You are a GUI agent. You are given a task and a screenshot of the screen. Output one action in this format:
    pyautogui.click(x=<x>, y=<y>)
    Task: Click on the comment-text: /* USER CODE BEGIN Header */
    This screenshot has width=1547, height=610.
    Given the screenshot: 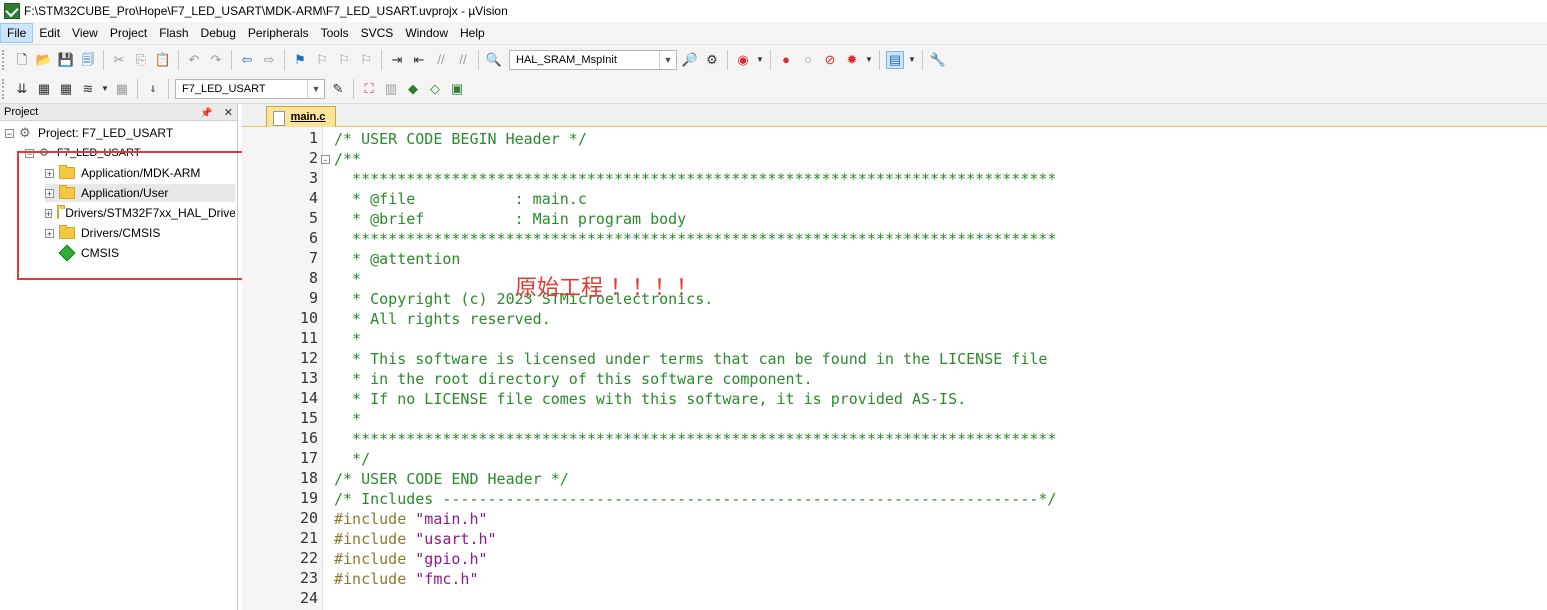 What is the action you would take?
    pyautogui.click(x=460, y=139)
    